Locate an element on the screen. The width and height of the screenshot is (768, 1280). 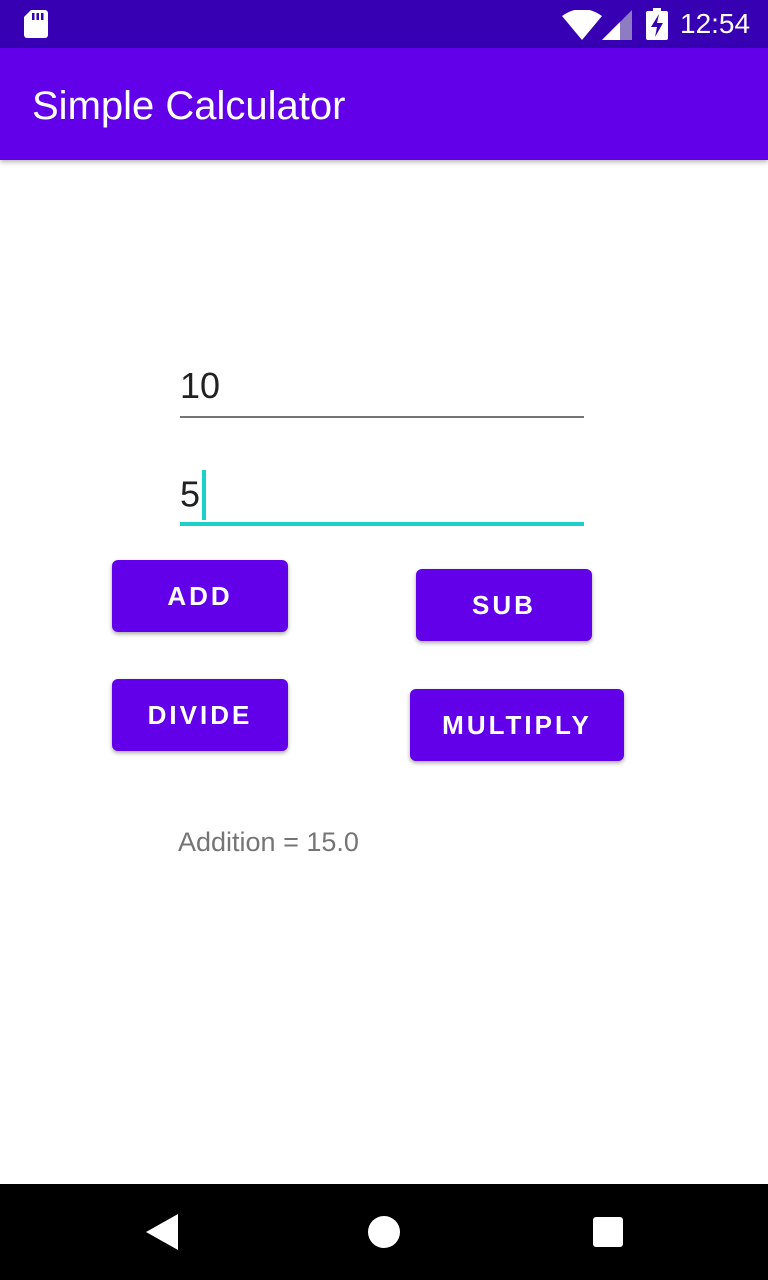
status-bar: 12:54 is located at coordinates (384, 24).